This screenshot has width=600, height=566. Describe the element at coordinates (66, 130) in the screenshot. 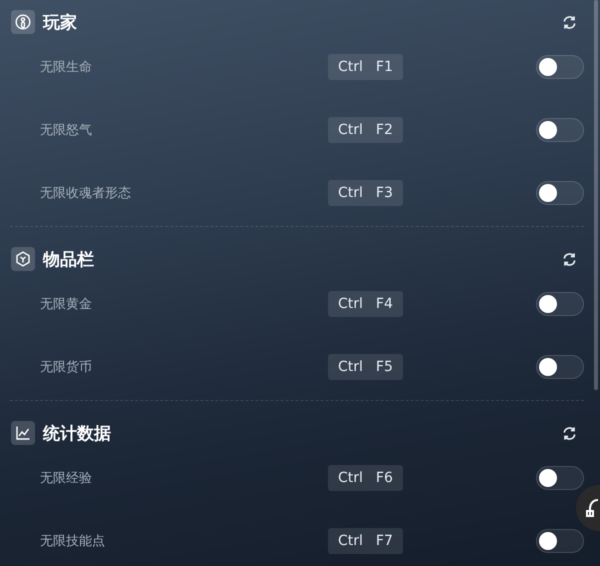

I see `cheat-label: 无限怒气` at that location.